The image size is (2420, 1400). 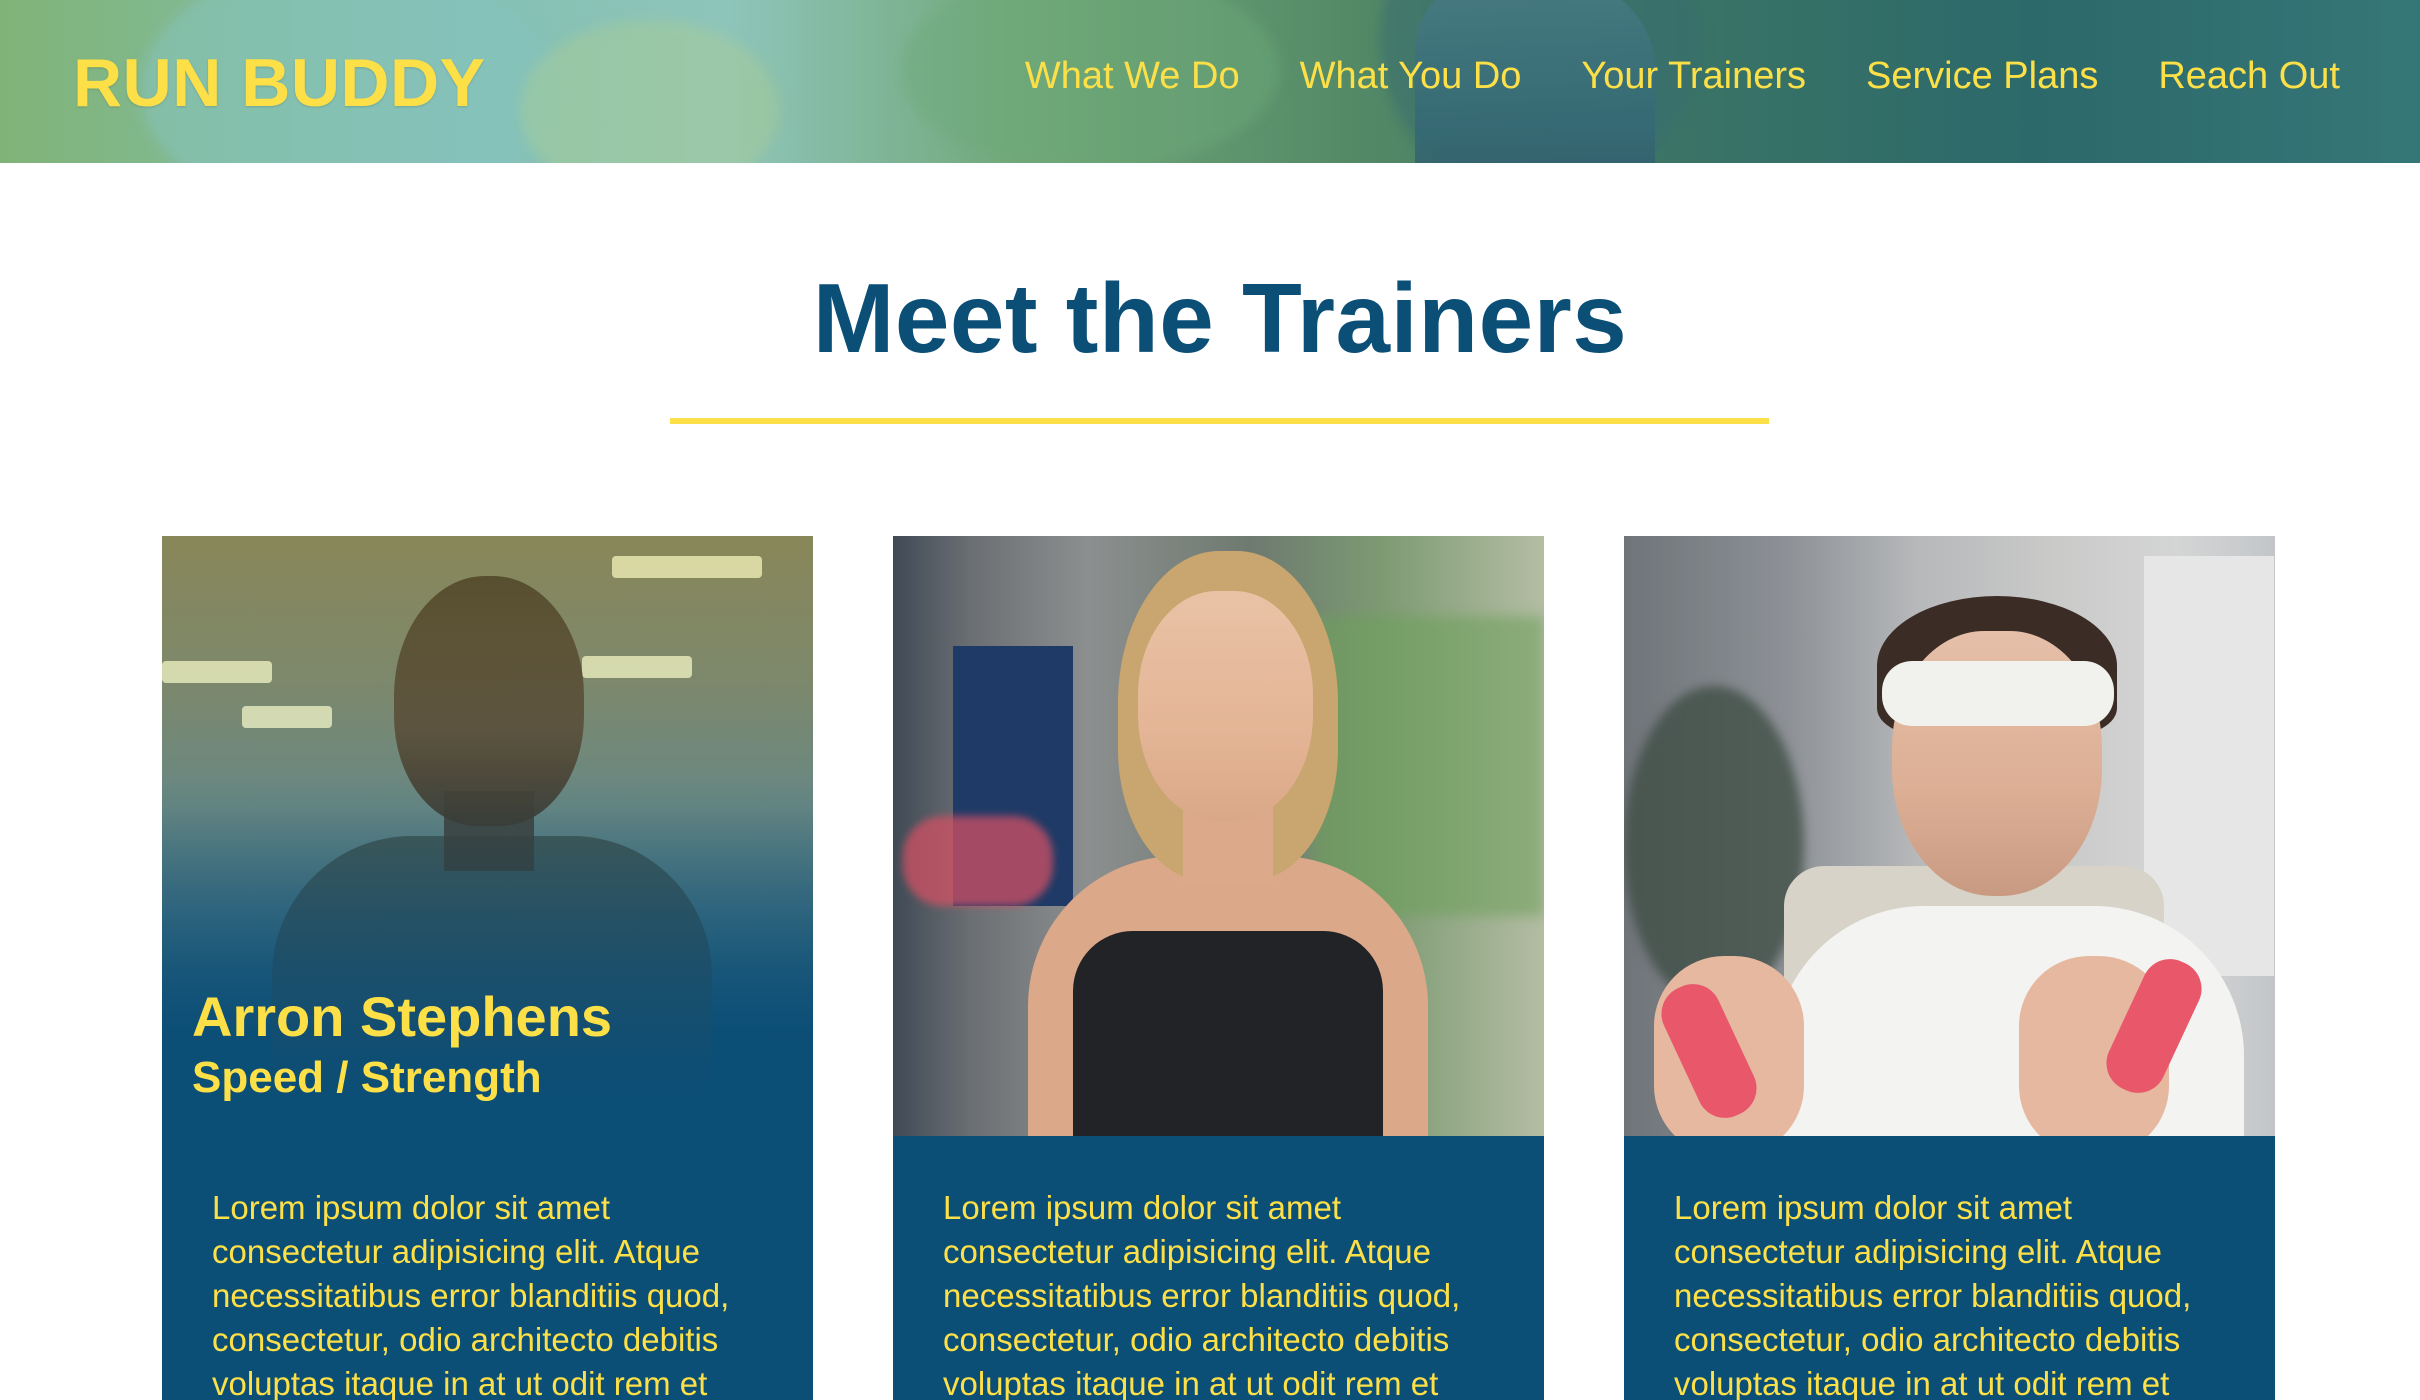 What do you see at coordinates (1132, 76) in the screenshot?
I see `nav-link-what-we-do: What We Do` at bounding box center [1132, 76].